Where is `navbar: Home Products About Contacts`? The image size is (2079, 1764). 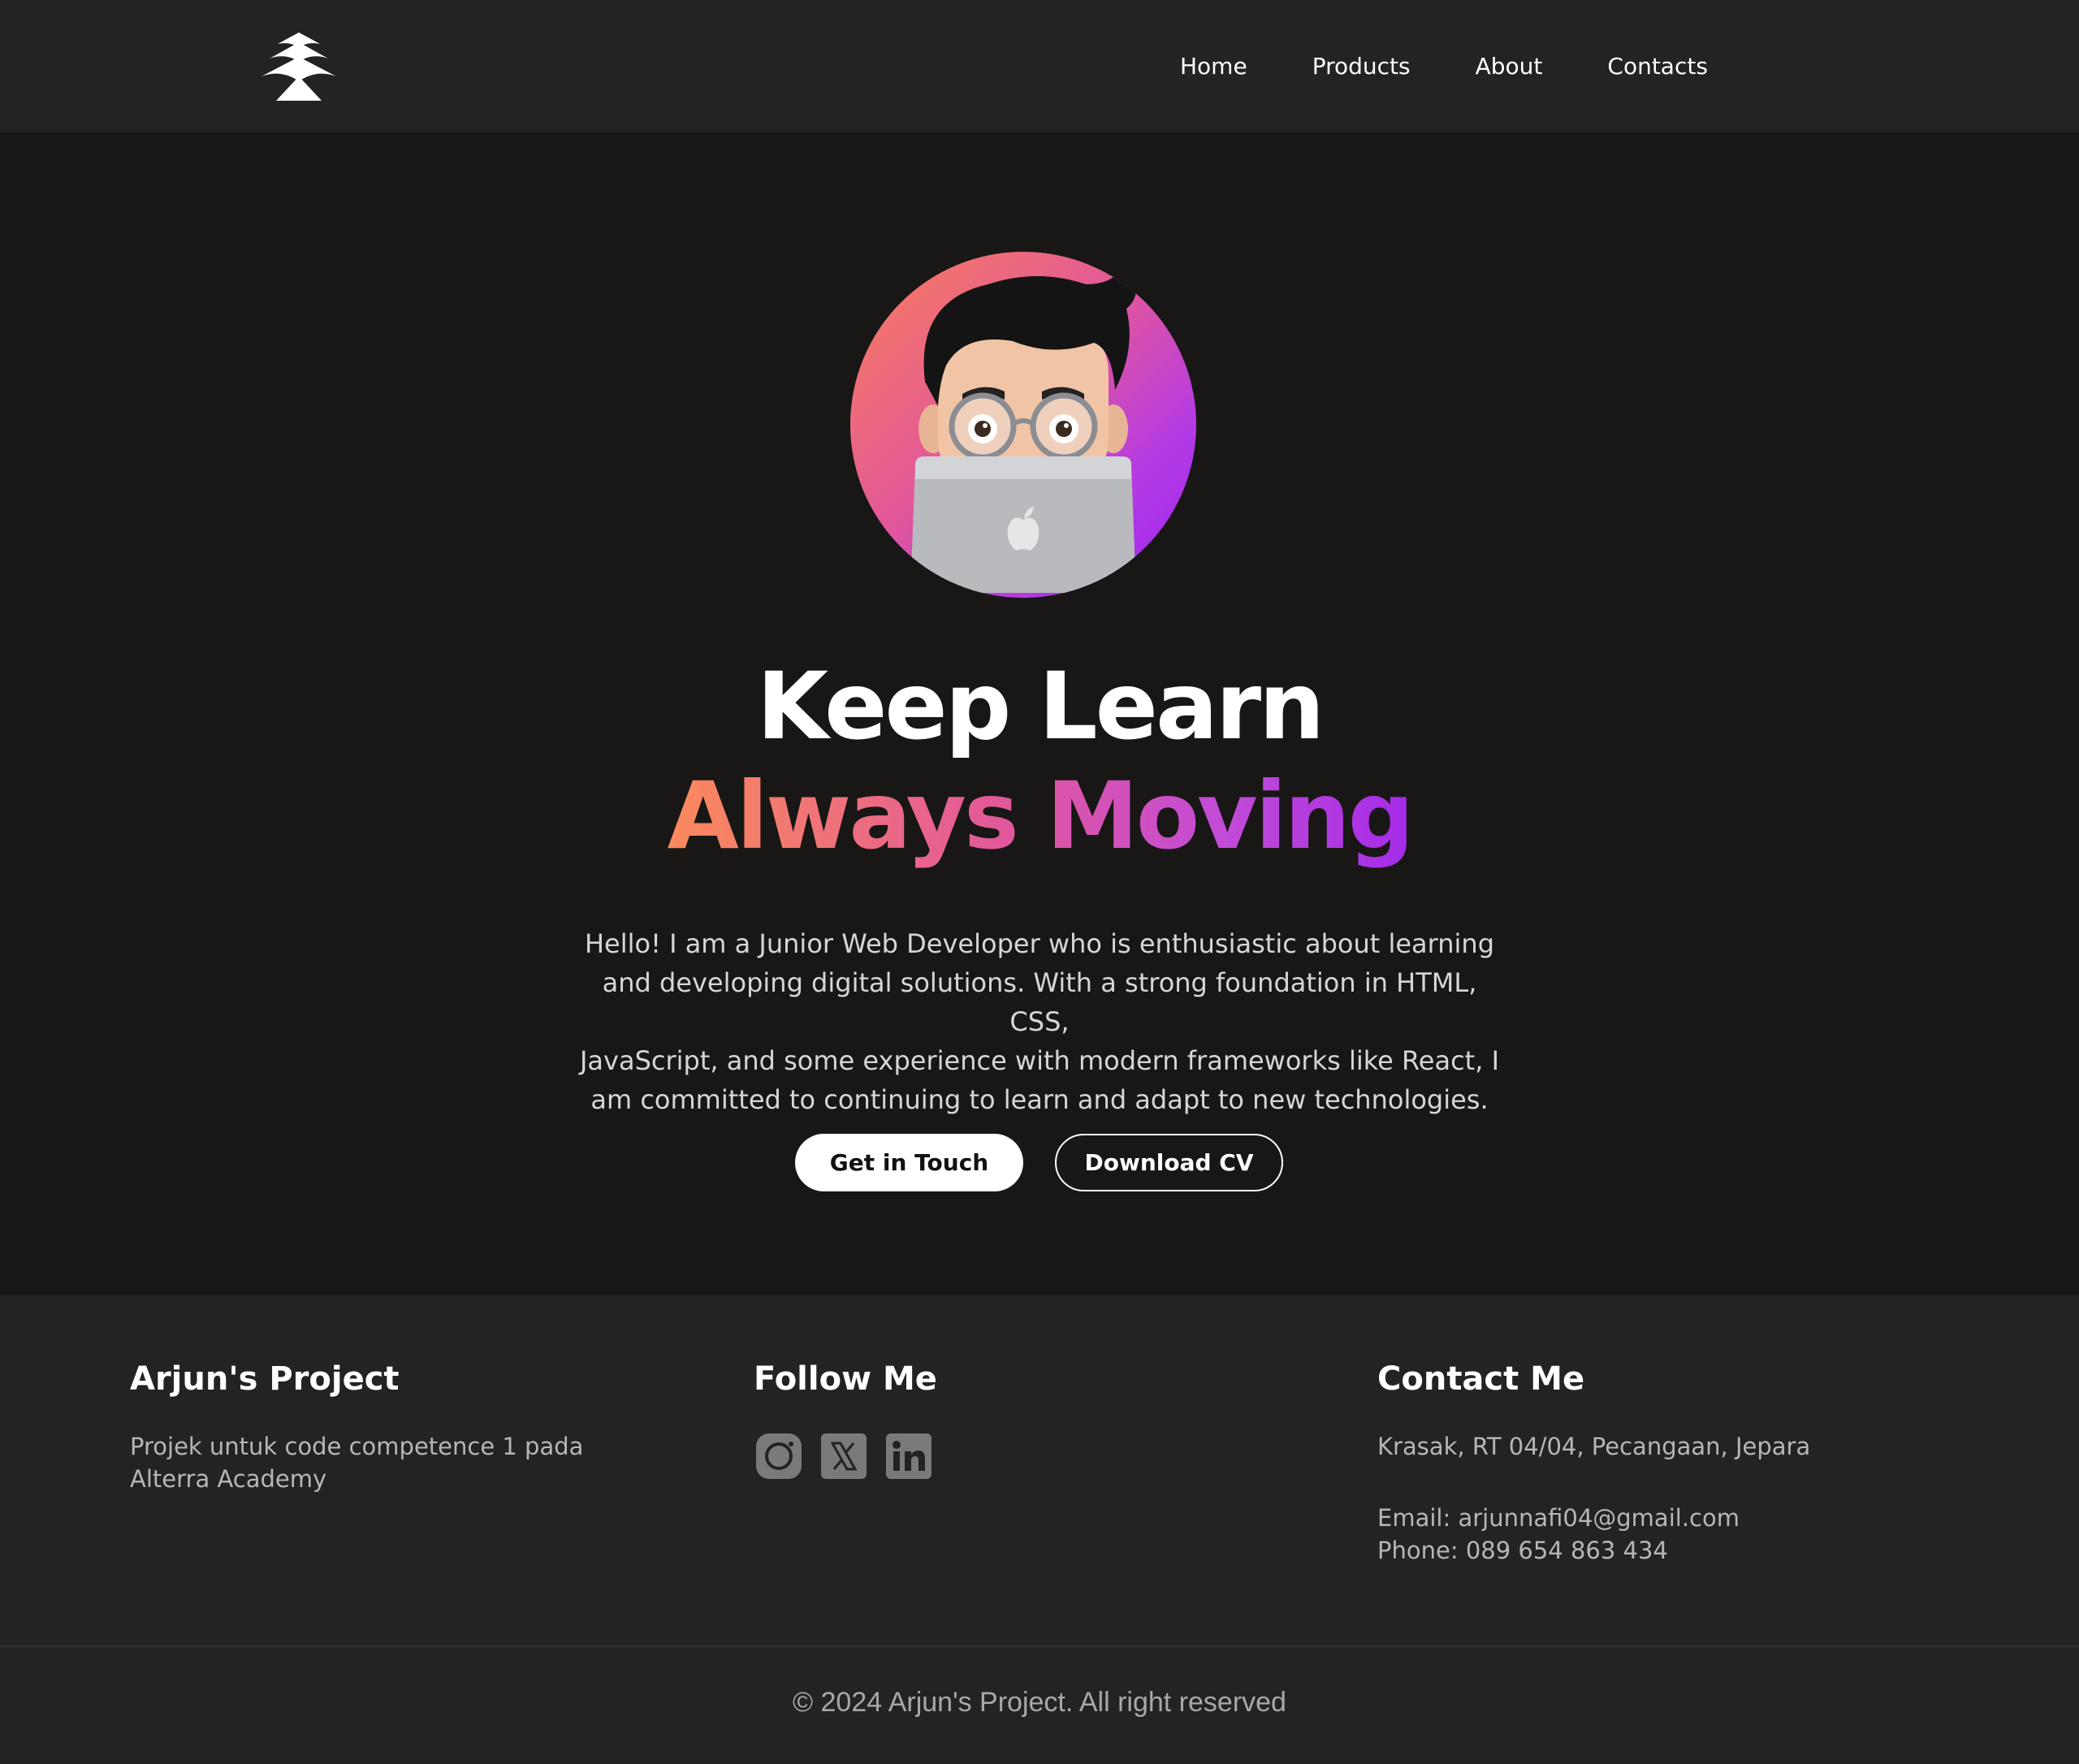 navbar: Home Products About Contacts is located at coordinates (1039, 66).